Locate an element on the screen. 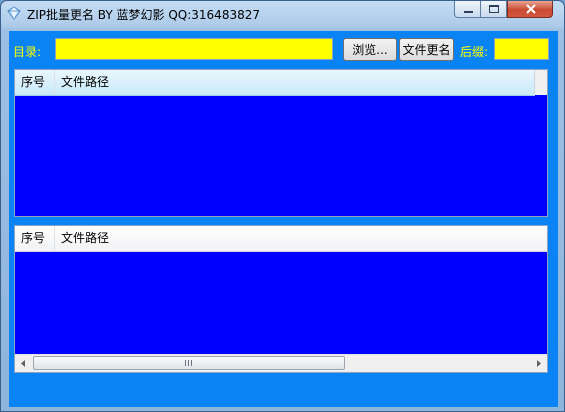 The width and height of the screenshot is (565, 412). window-title: ZIP批量更名 BY 蓝梦幻影 QQ:316483827 is located at coordinates (143, 15).